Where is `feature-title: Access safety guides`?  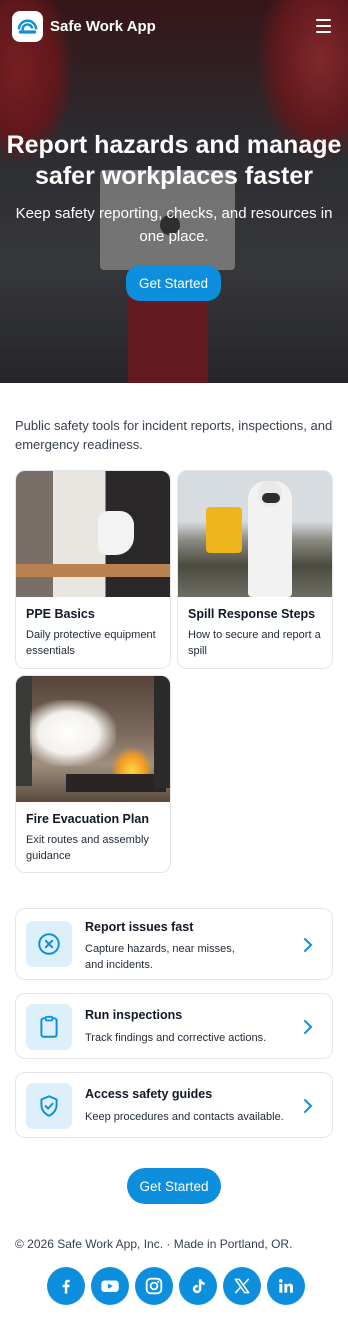 feature-title: Access safety guides is located at coordinates (149, 1094).